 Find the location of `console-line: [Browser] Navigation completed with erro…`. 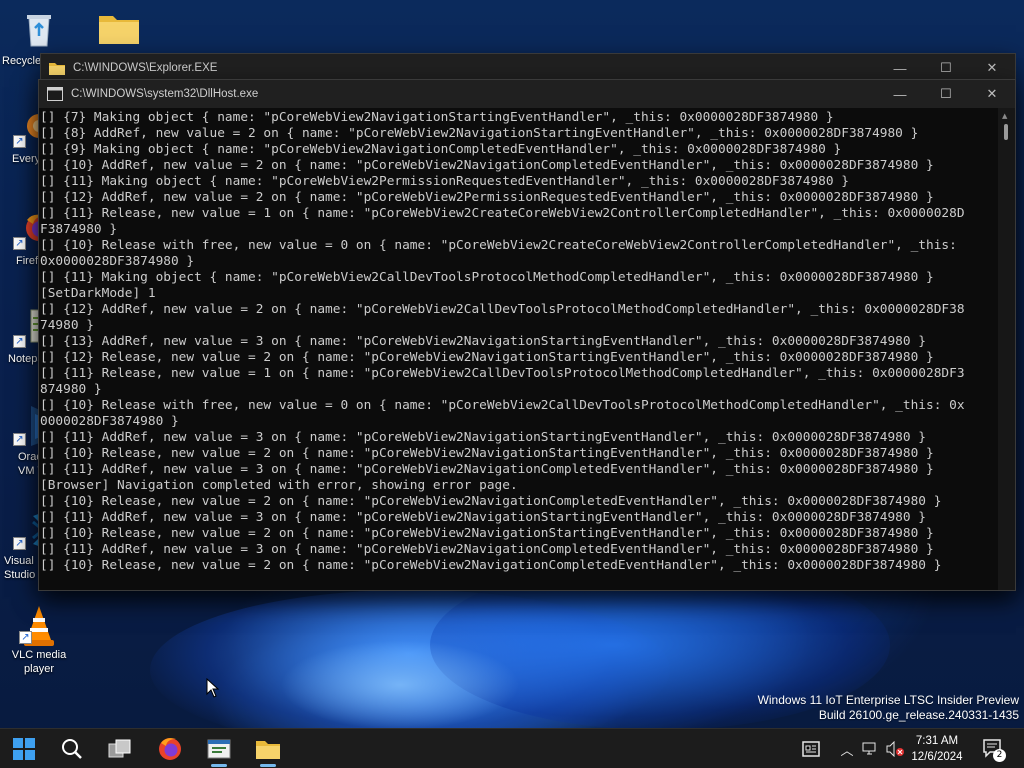

console-line: [Browser] Navigation completed with erro… is located at coordinates (279, 485).